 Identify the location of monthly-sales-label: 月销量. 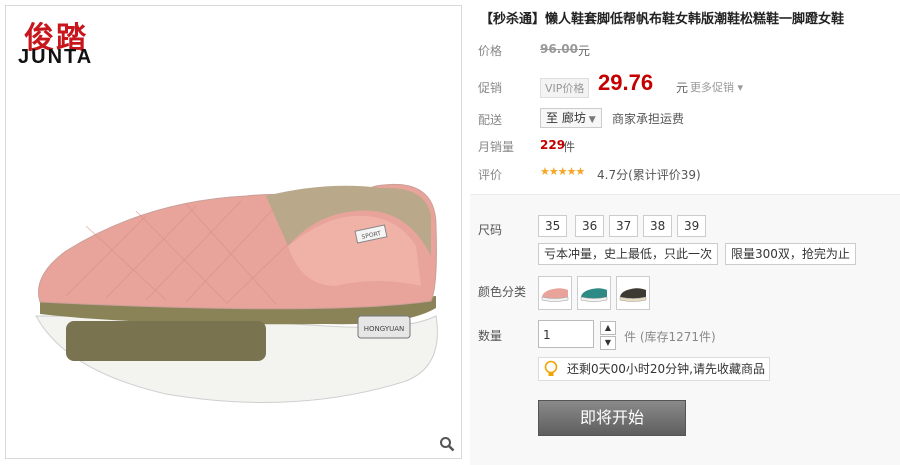
(496, 147).